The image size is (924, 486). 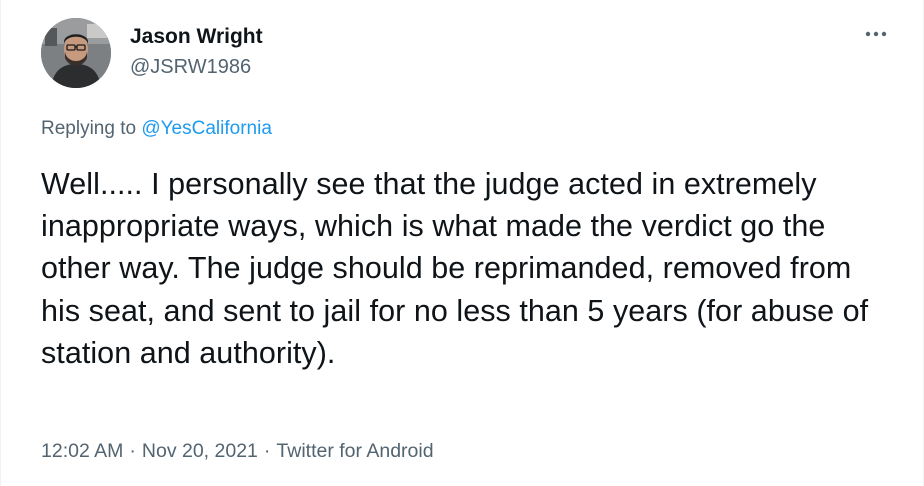 I want to click on tweet-source: Twitter for Android, so click(x=355, y=451).